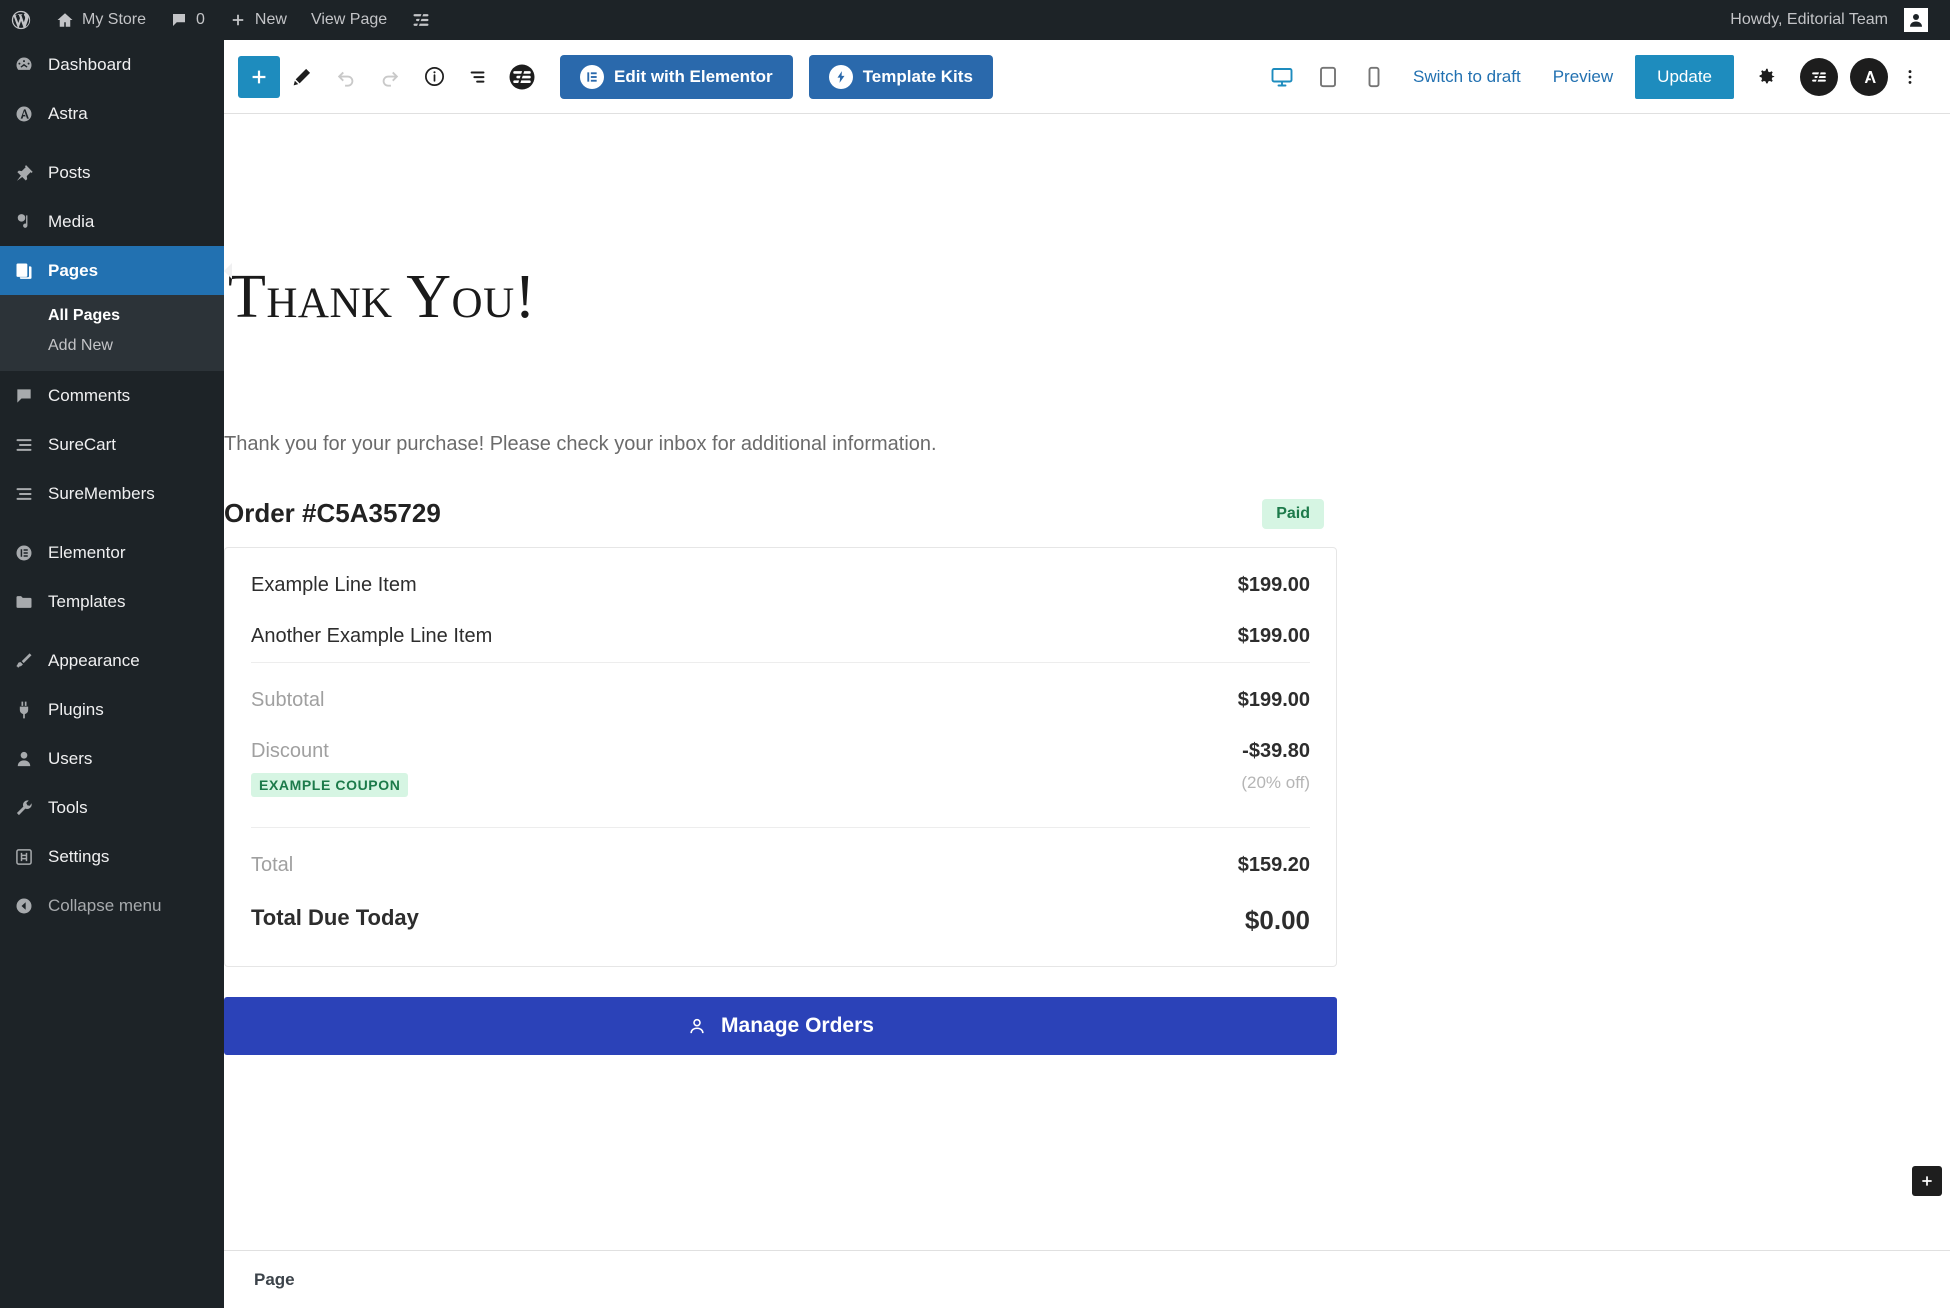 The image size is (1950, 1308). What do you see at coordinates (1834, 20) in the screenshot?
I see `howdy-account-menu: Howdy, Editorial Team` at bounding box center [1834, 20].